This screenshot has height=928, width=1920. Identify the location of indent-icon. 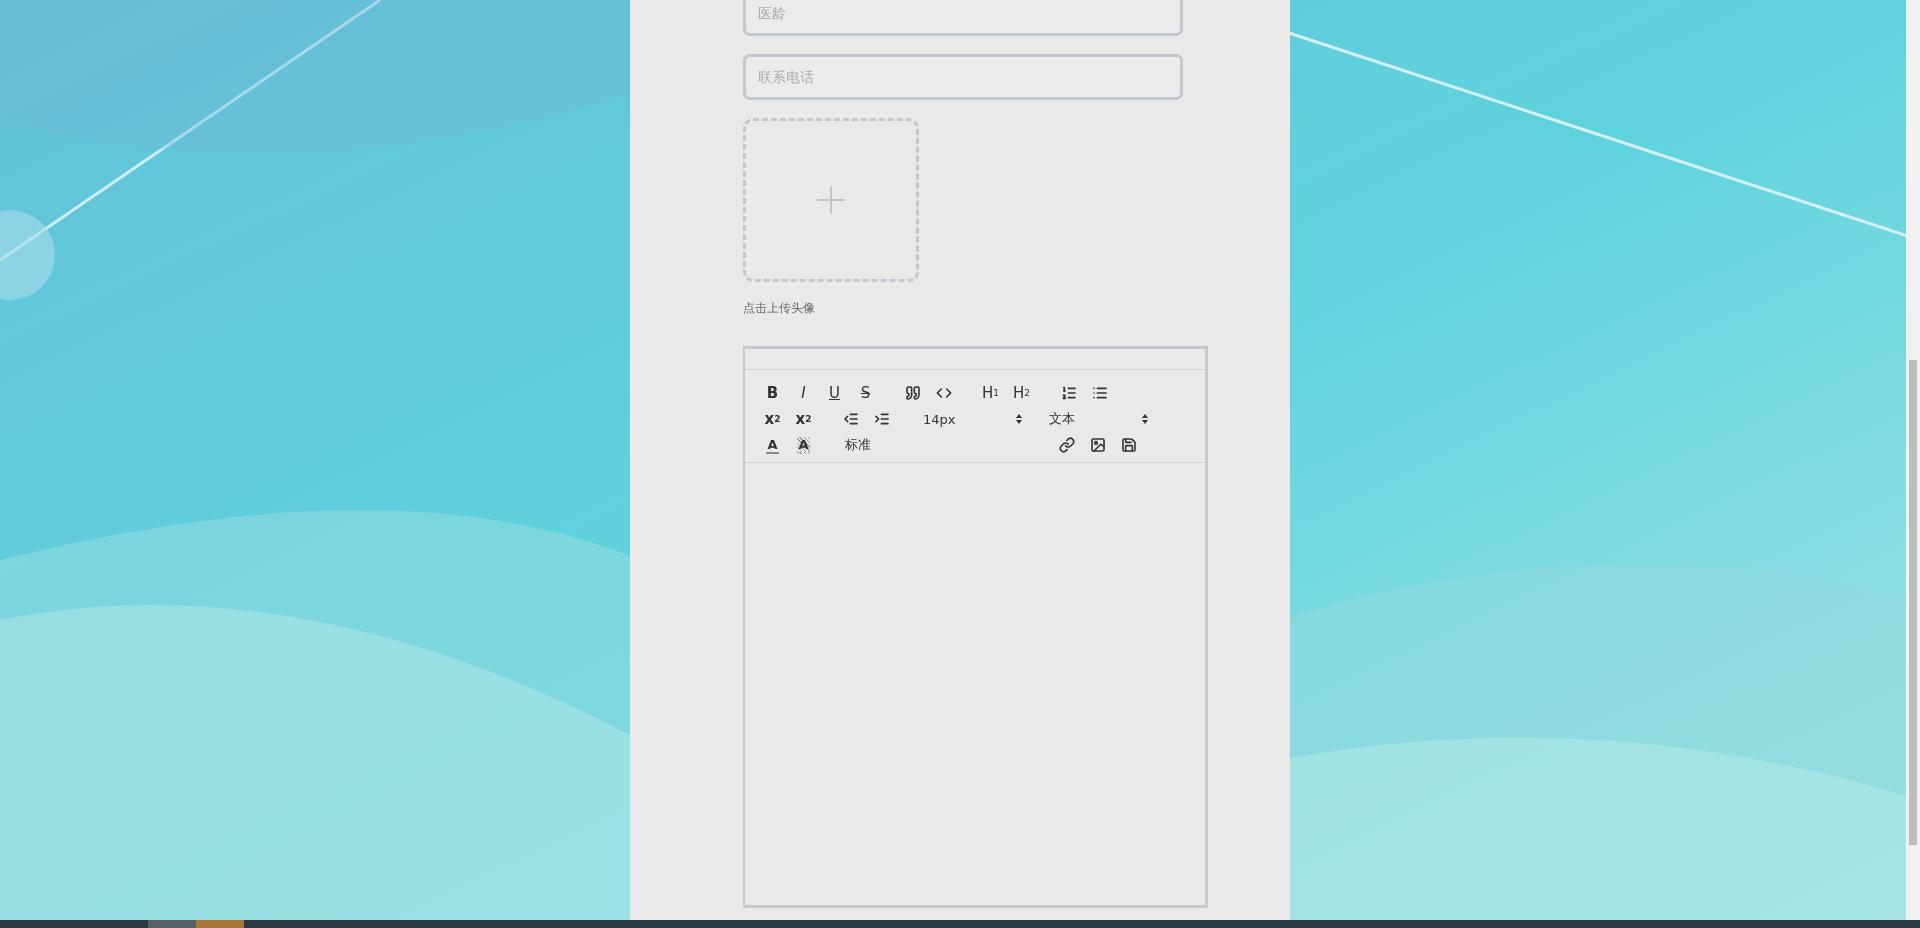
(881, 419).